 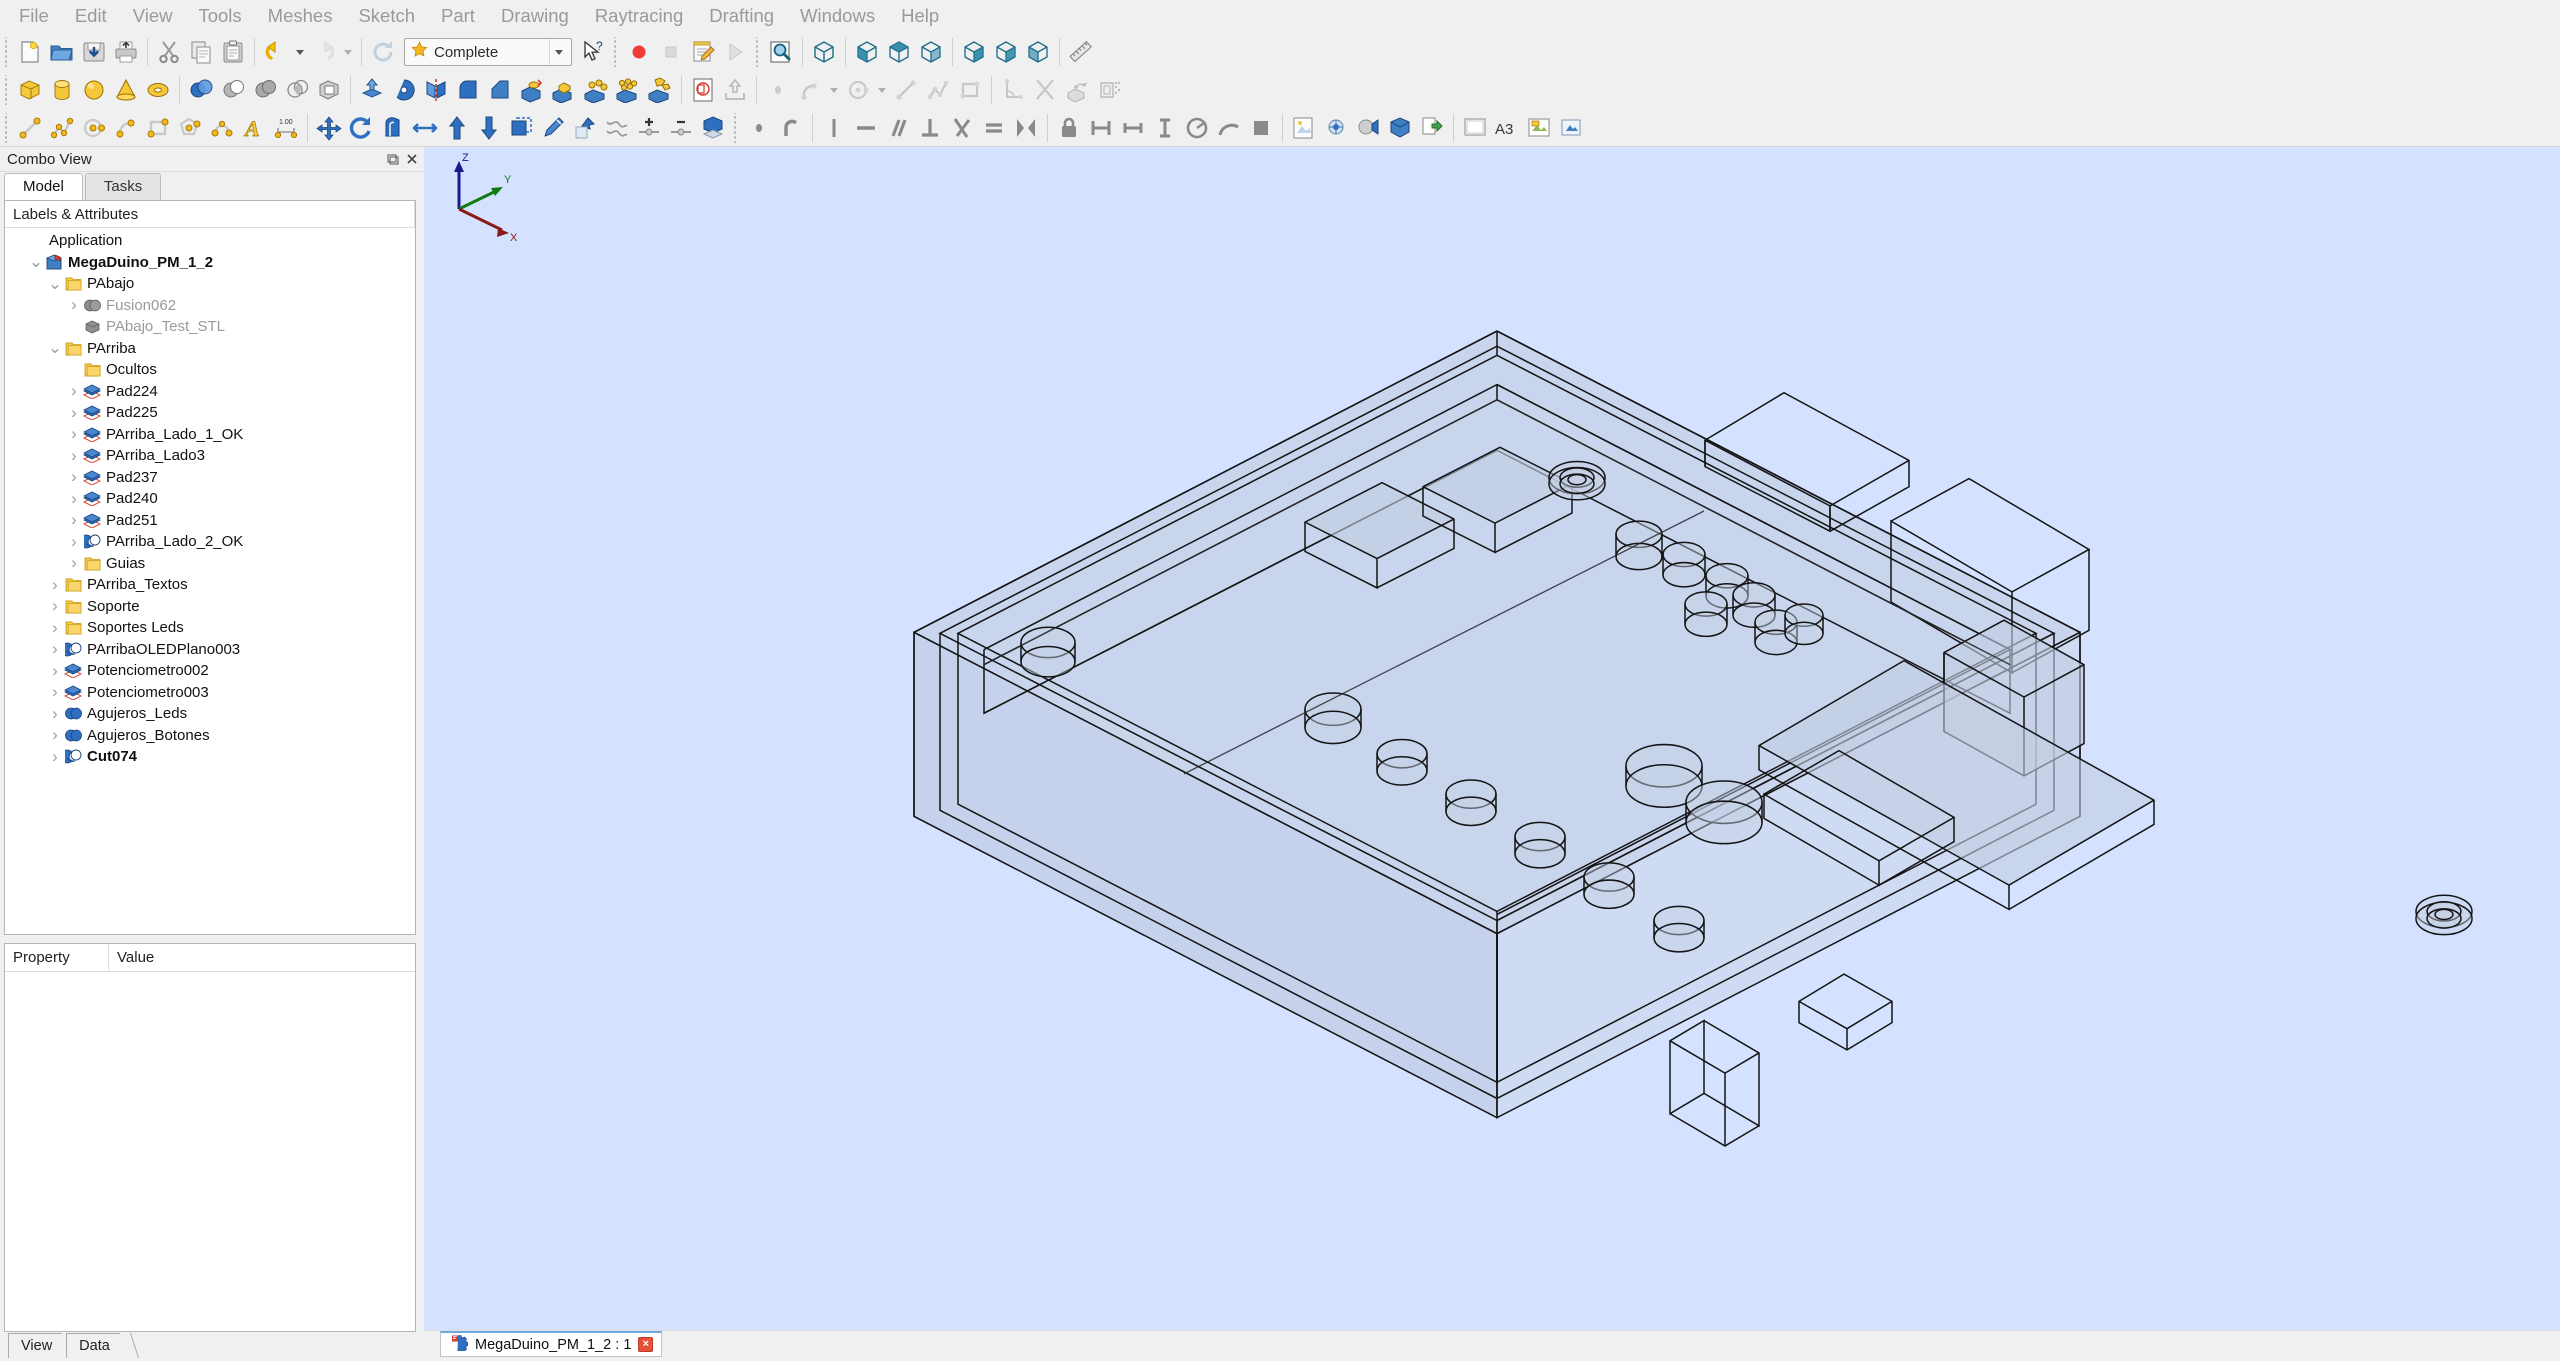 What do you see at coordinates (62, 52) in the screenshot?
I see `open-document-button` at bounding box center [62, 52].